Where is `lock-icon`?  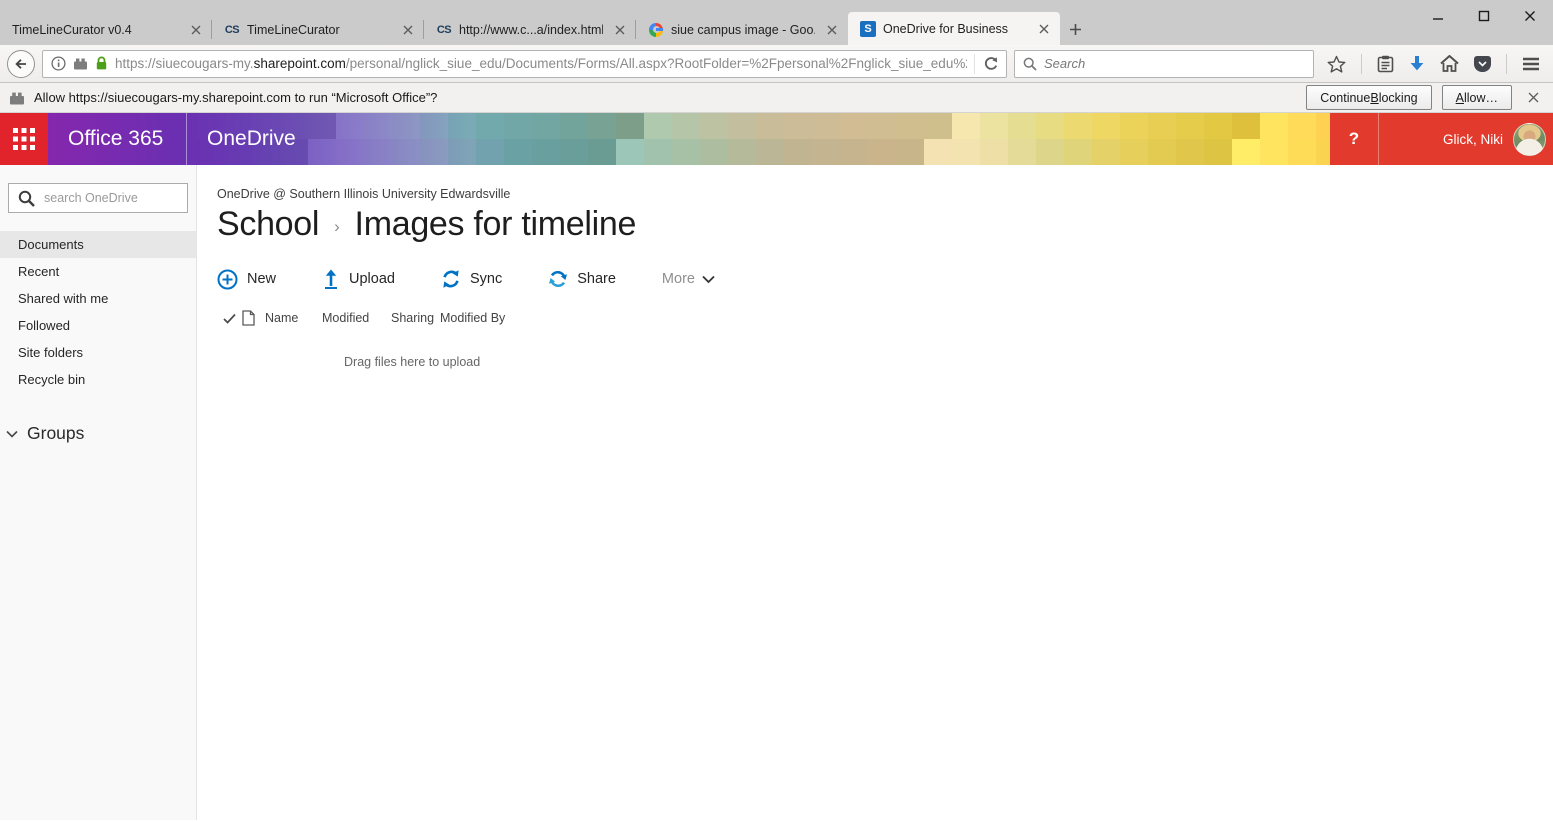
lock-icon is located at coordinates (101, 63).